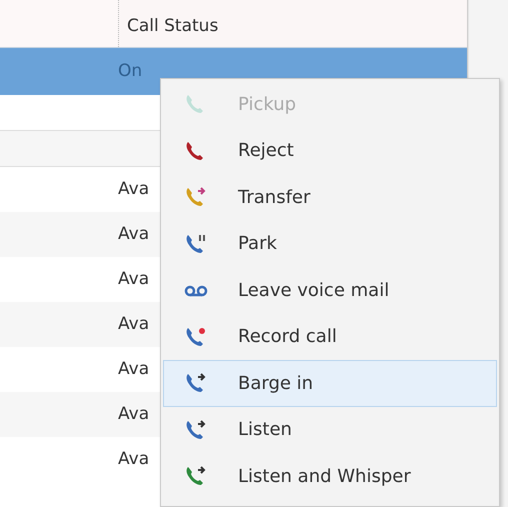  What do you see at coordinates (130, 71) in the screenshot?
I see `table-cell-text: On` at bounding box center [130, 71].